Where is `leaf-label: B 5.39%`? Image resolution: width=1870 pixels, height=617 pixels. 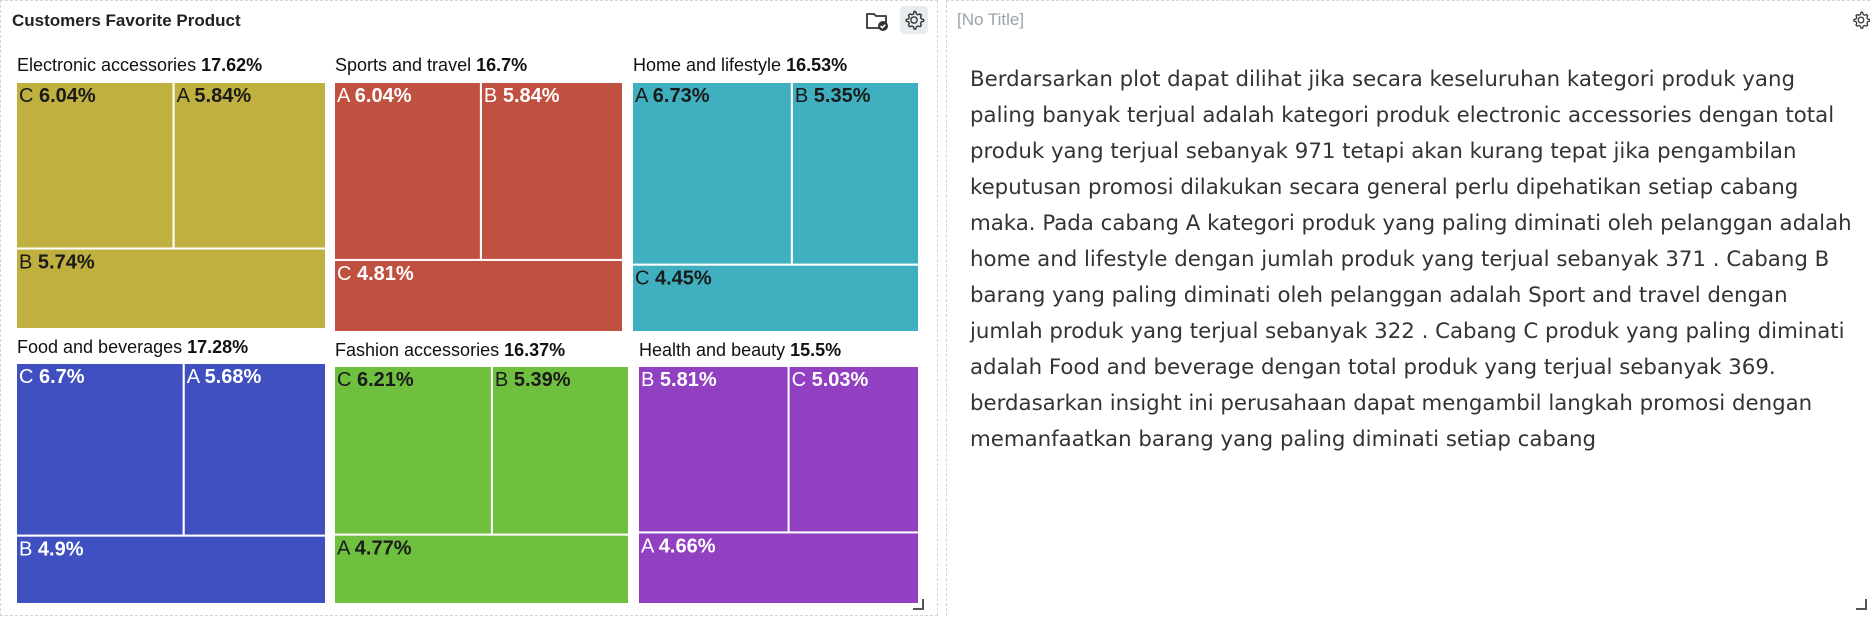 leaf-label: B 5.39% is located at coordinates (533, 380).